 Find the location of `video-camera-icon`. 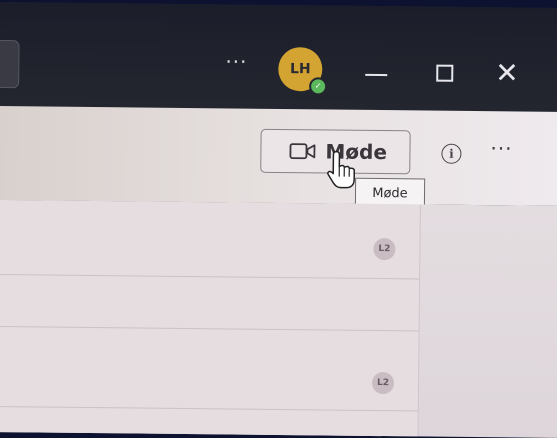

video-camera-icon is located at coordinates (302, 151).